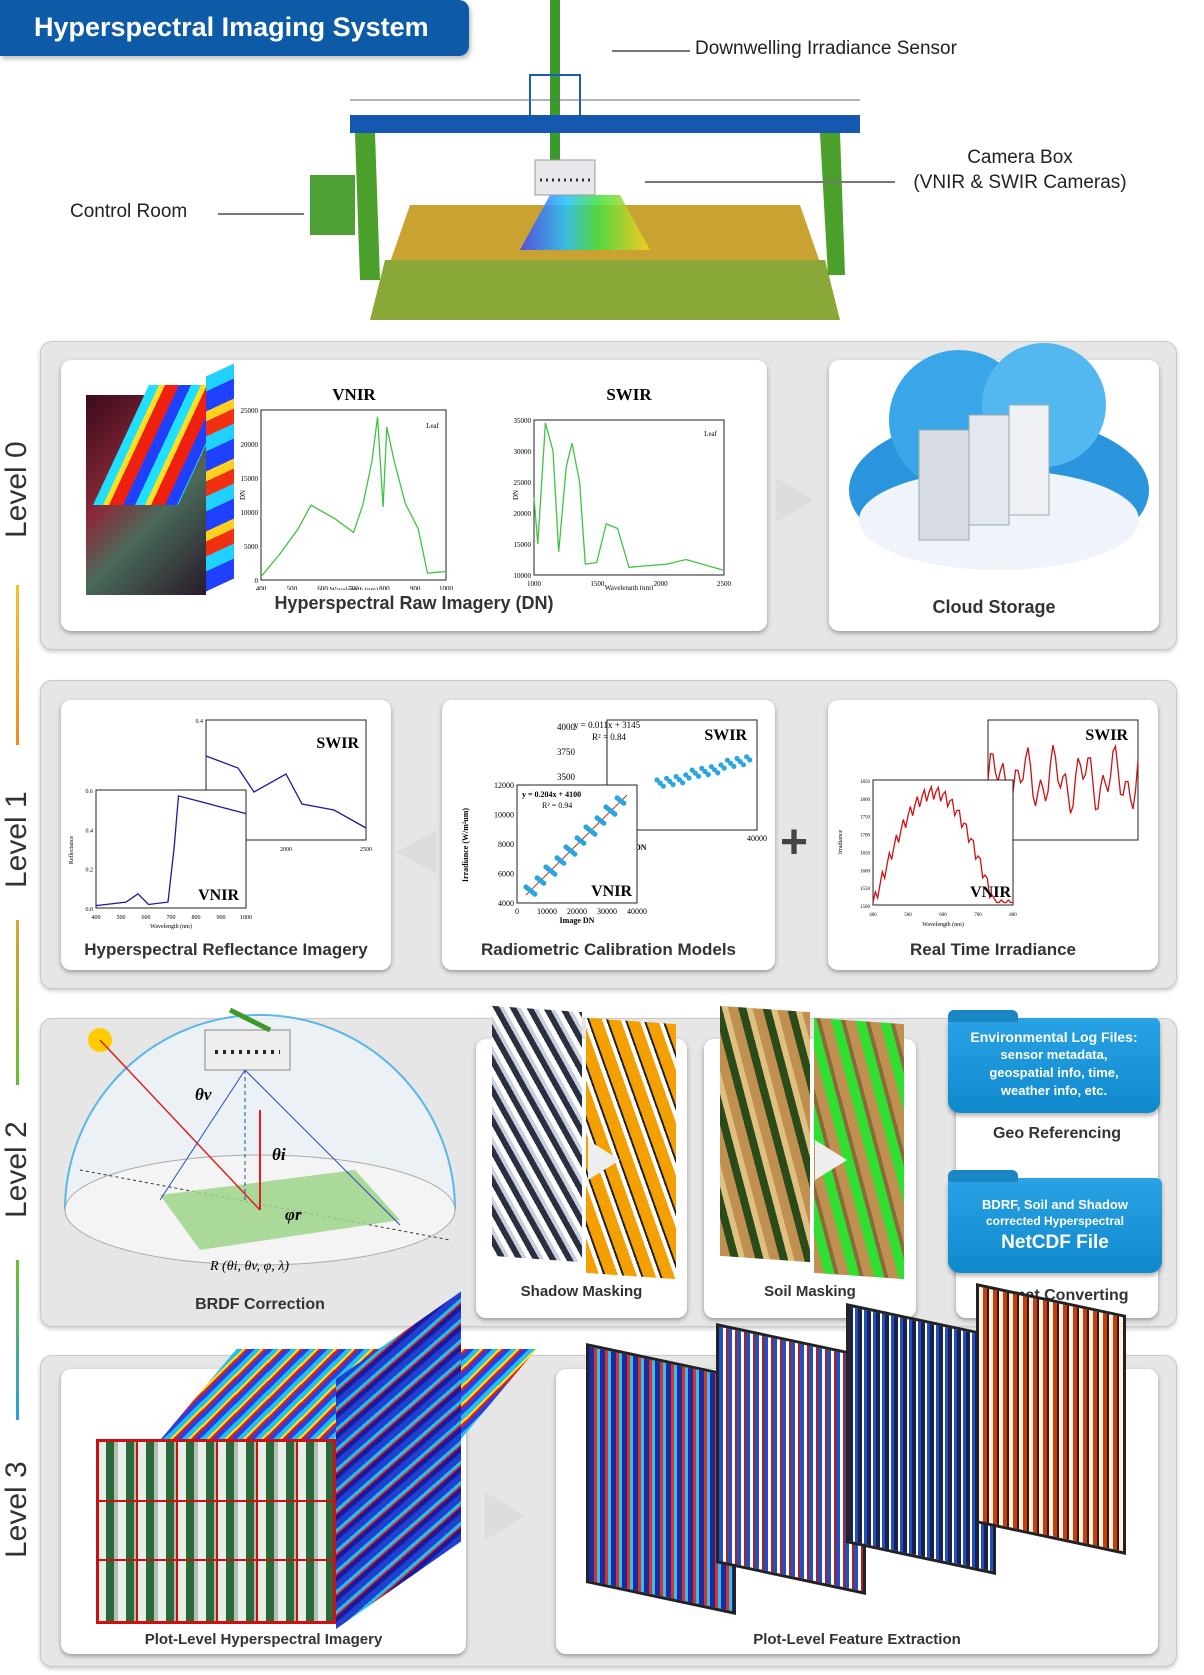 The image size is (1204, 1675). What do you see at coordinates (724, 584) in the screenshot?
I see `x-tick-label: 2500` at bounding box center [724, 584].